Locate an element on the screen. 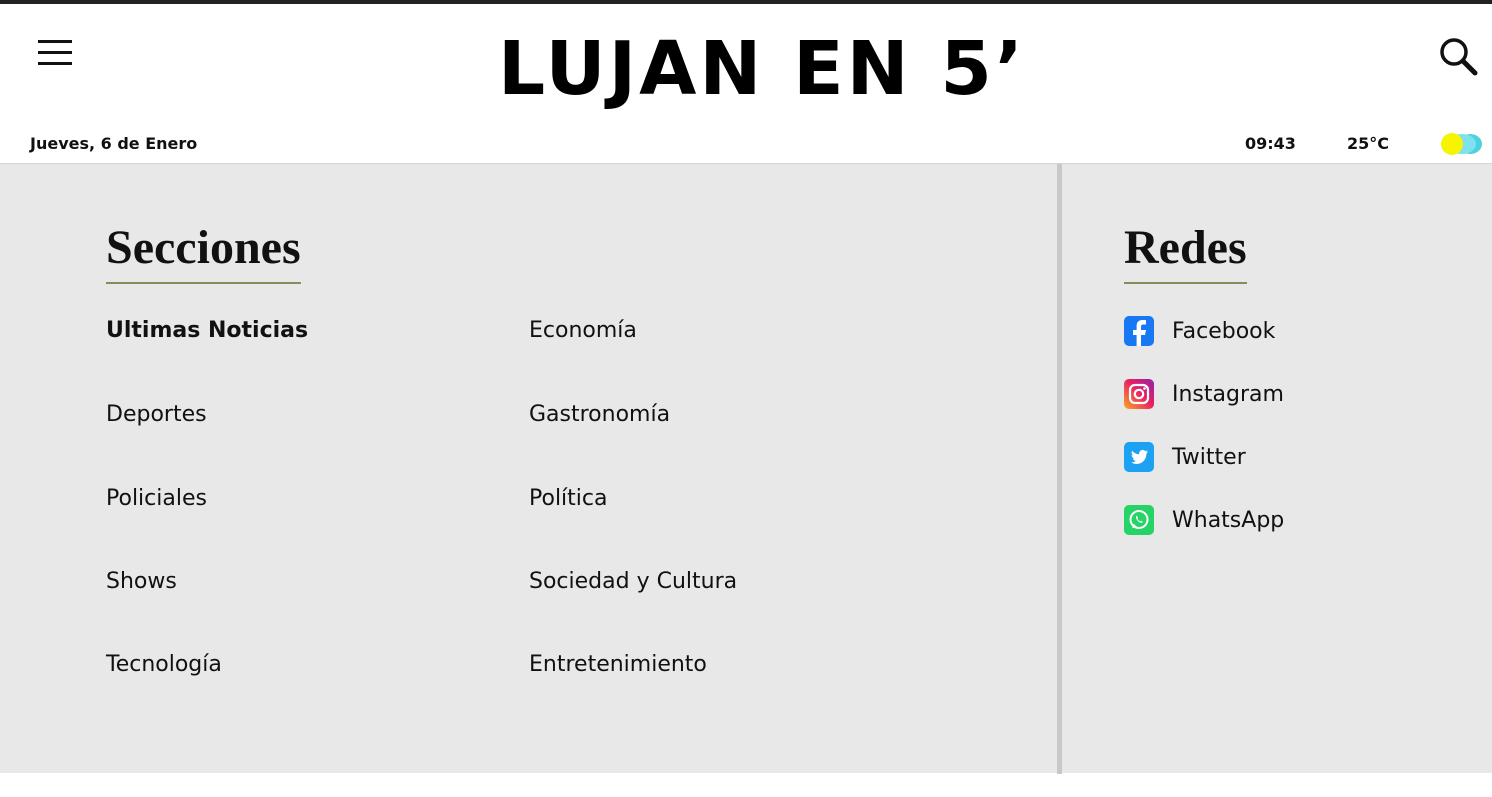 The image size is (1492, 797). section-link-shows: Shows is located at coordinates (141, 581).